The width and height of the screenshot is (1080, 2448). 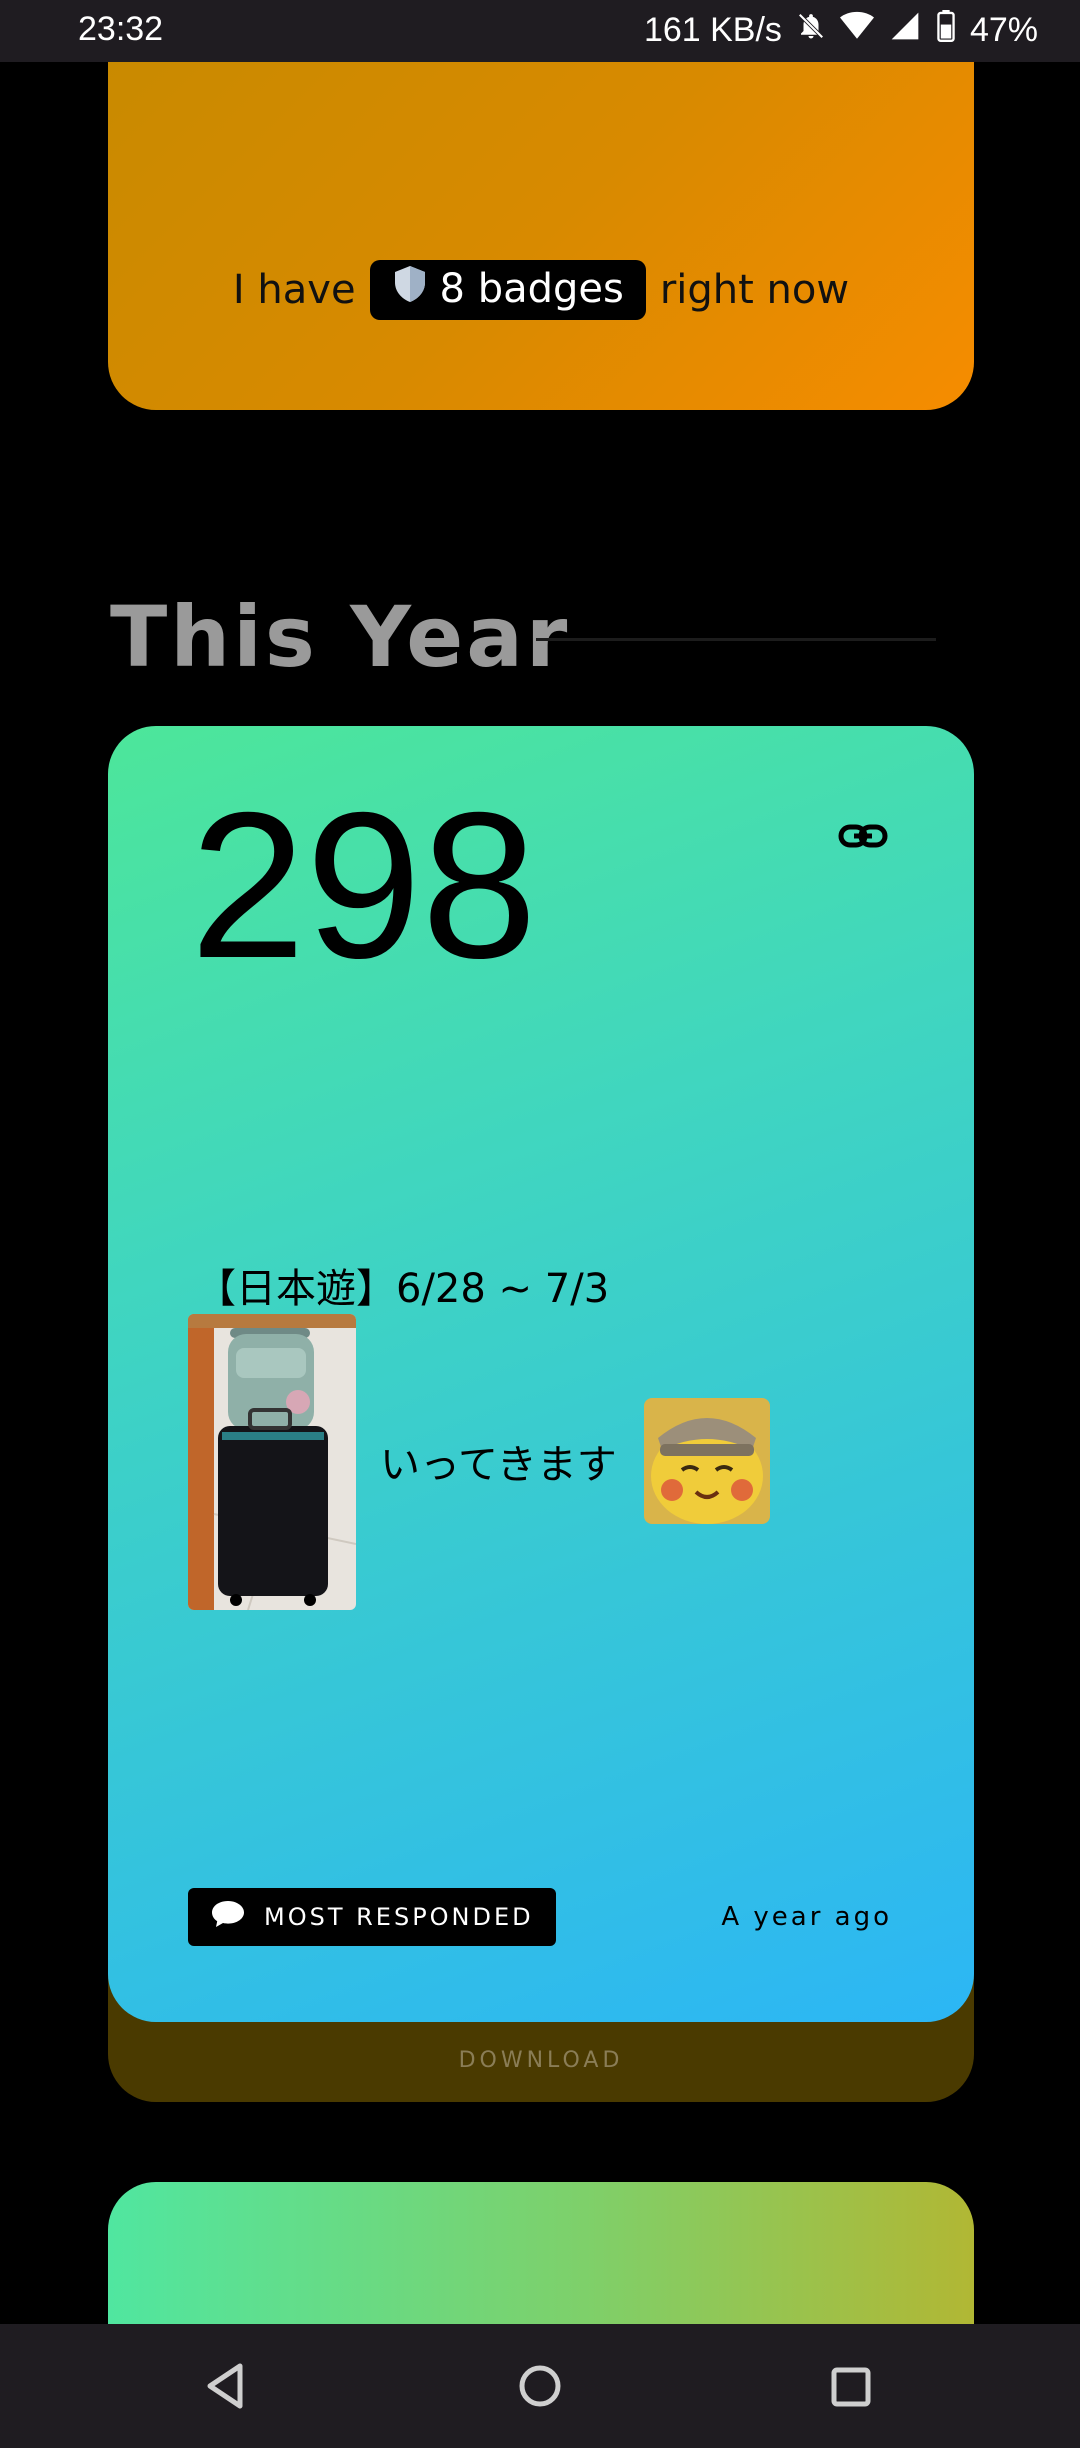 What do you see at coordinates (905, 30) in the screenshot?
I see `signal-icon` at bounding box center [905, 30].